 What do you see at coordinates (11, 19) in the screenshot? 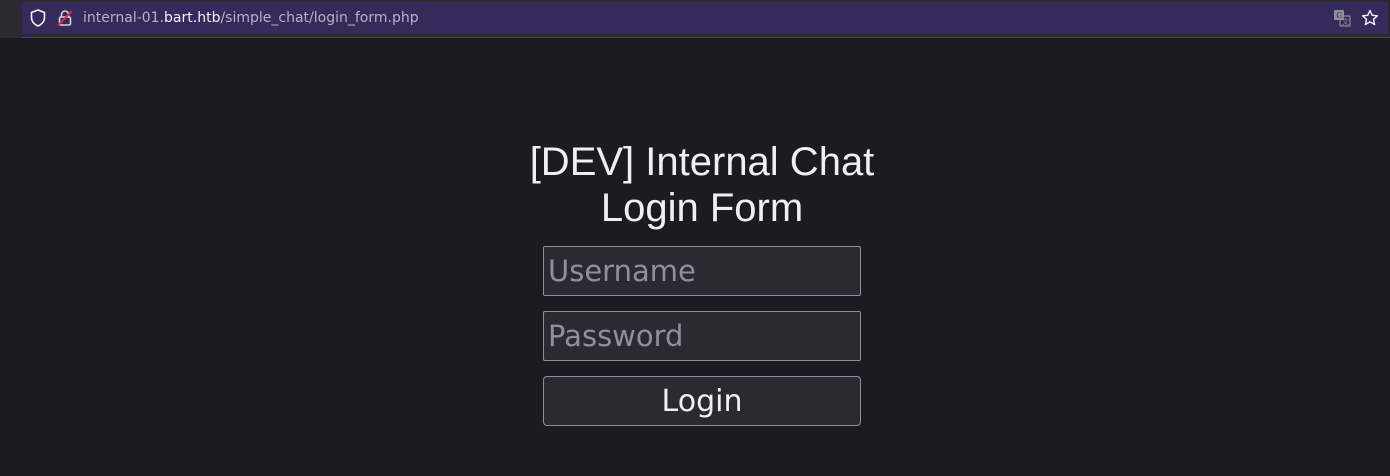
I see `toolbar-edge` at bounding box center [11, 19].